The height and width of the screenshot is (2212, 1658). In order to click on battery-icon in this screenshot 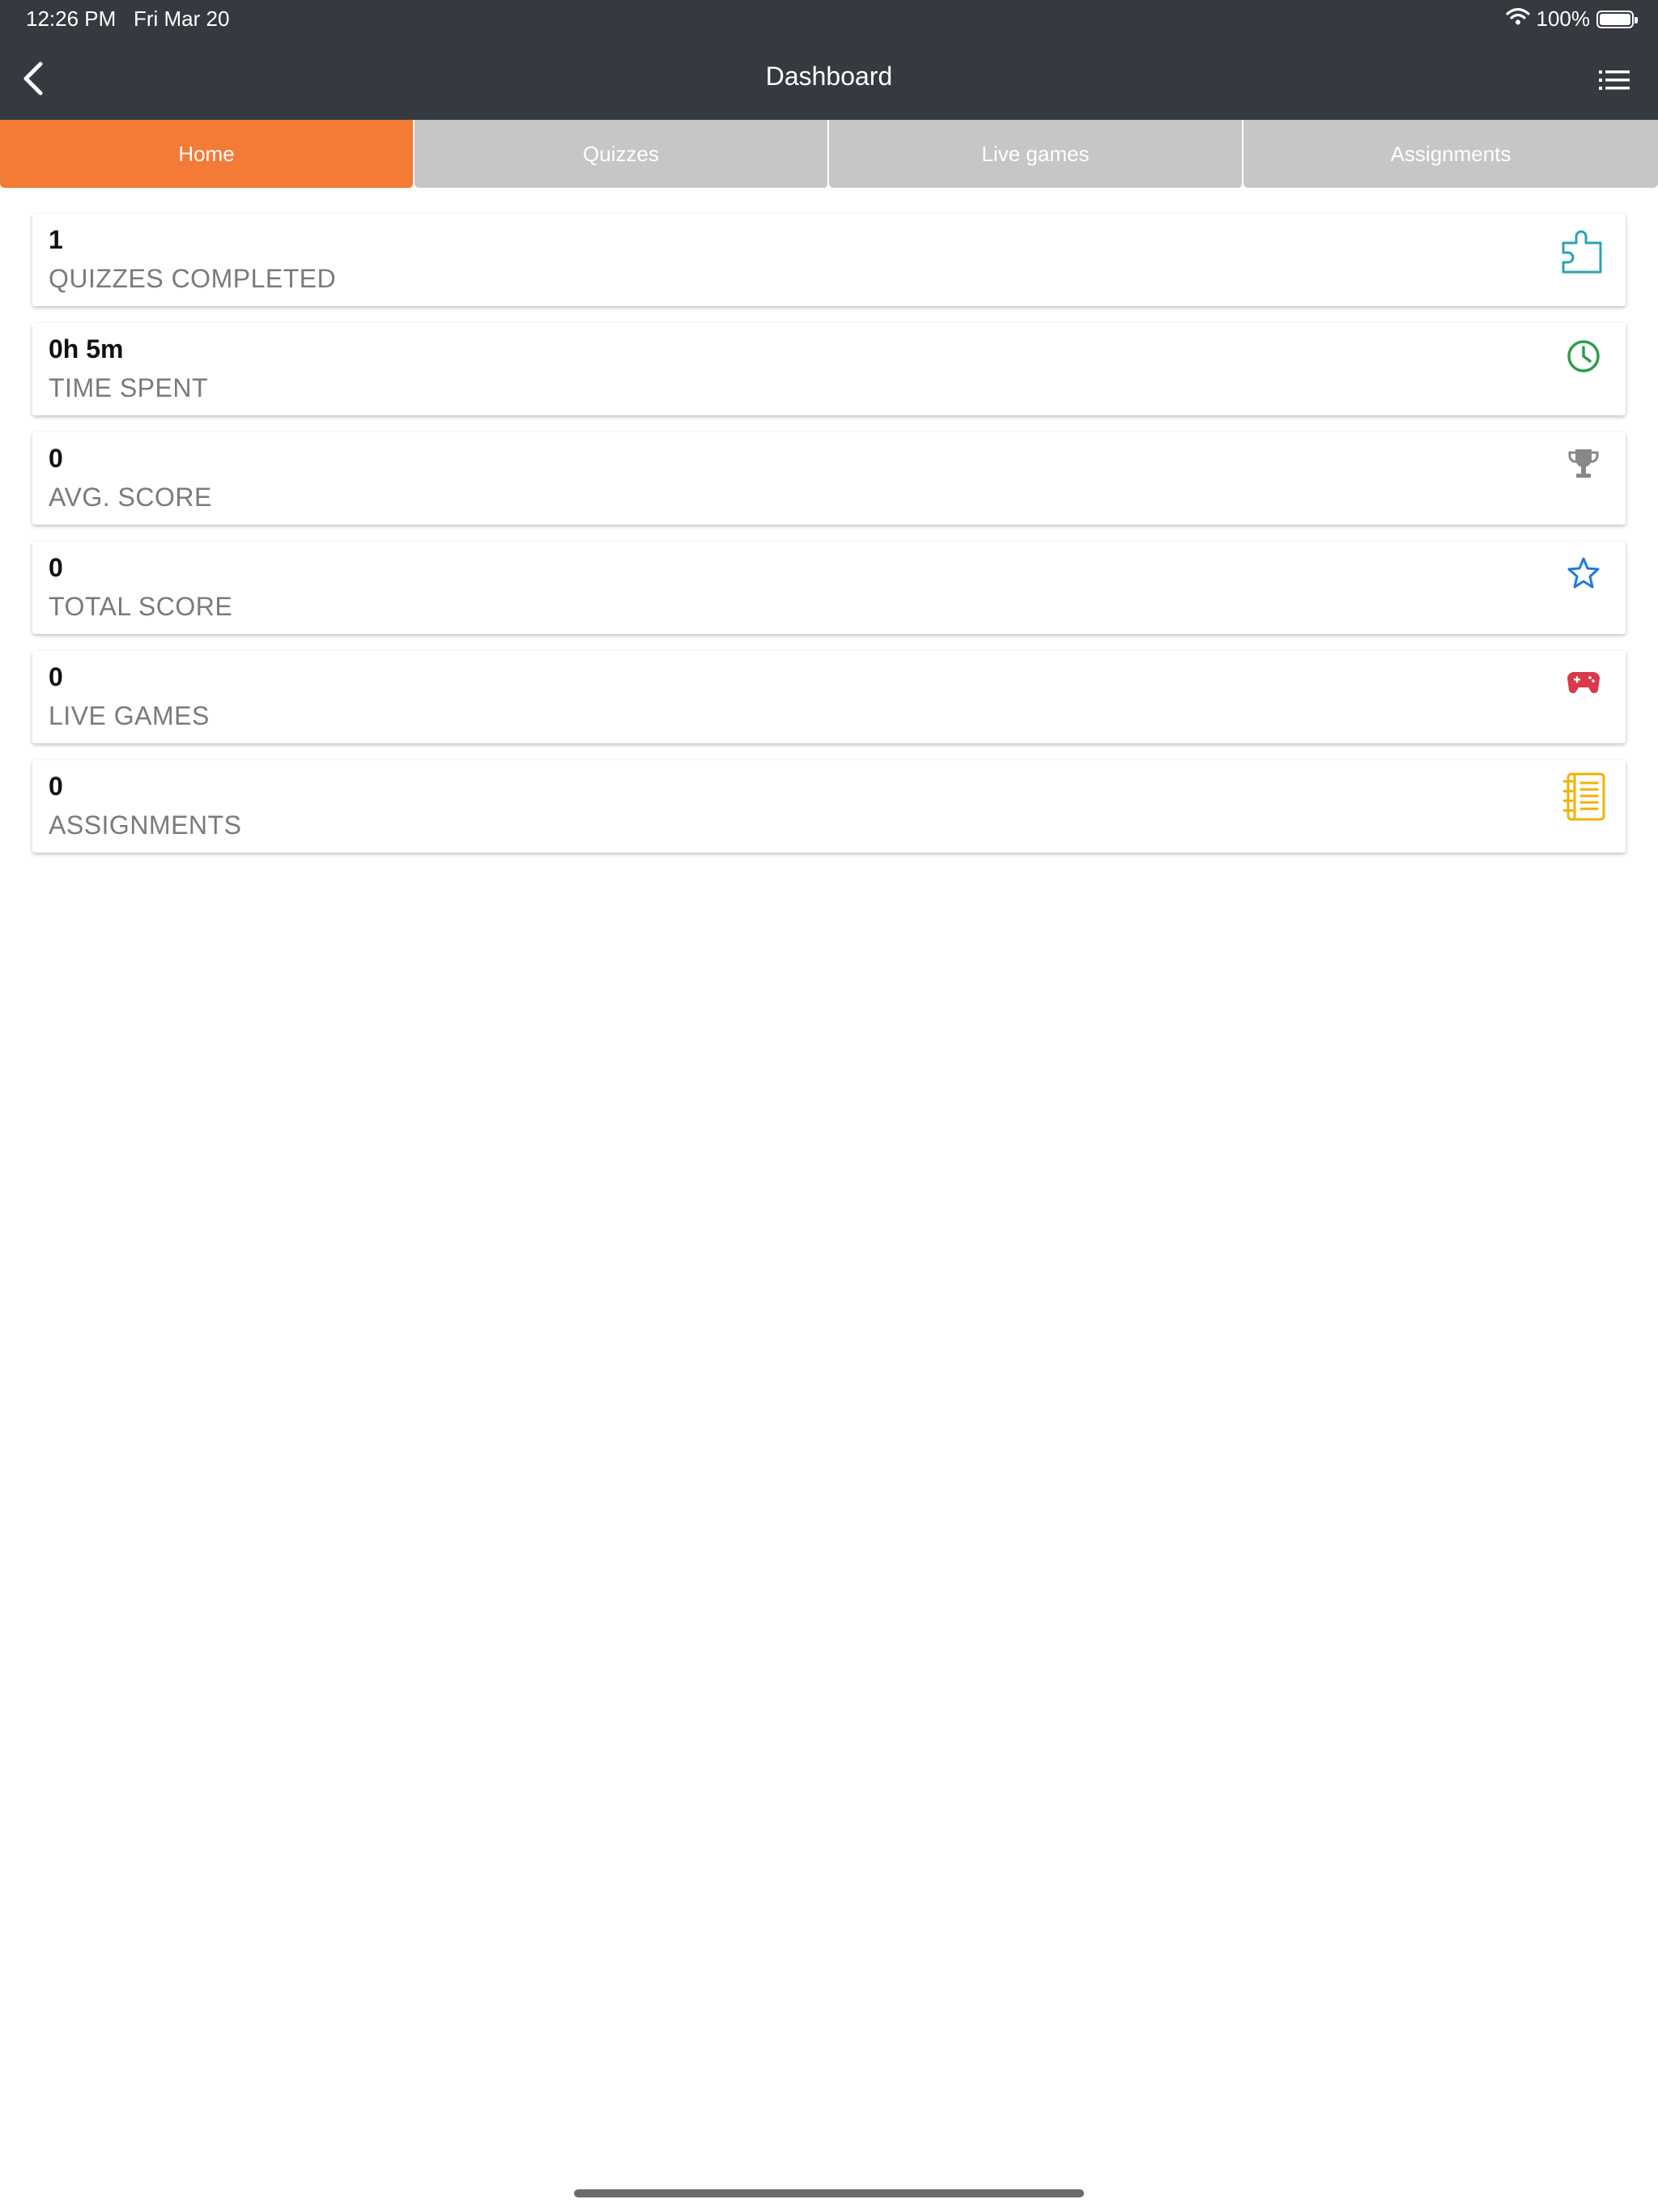, I will do `click(1617, 19)`.